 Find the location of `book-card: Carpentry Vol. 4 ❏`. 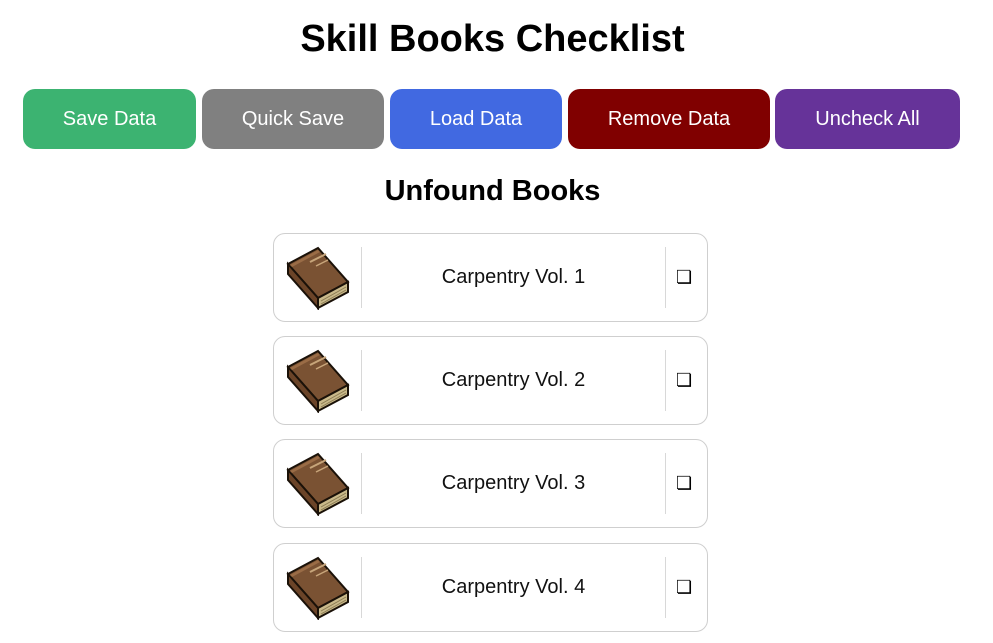

book-card: Carpentry Vol. 4 ❏ is located at coordinates (490, 587).